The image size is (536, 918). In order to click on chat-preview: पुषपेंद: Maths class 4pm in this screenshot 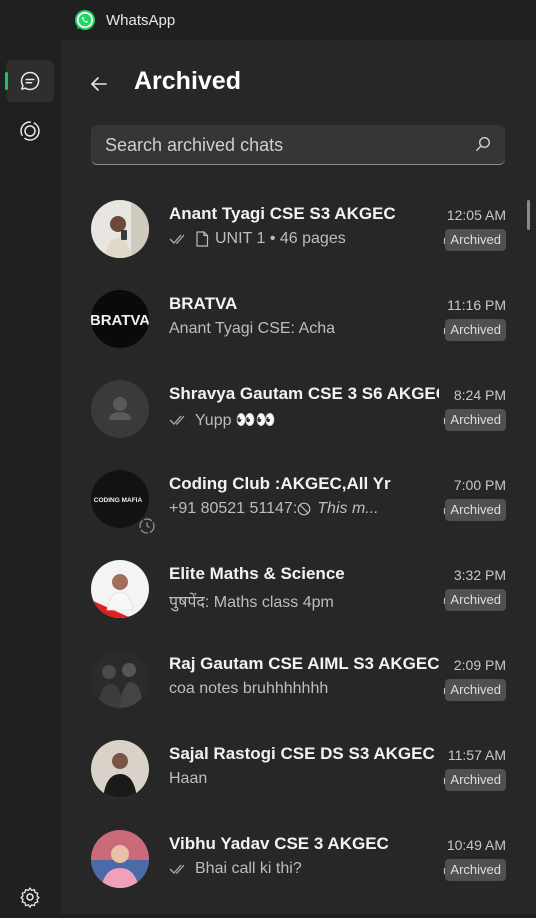, I will do `click(285, 601)`.